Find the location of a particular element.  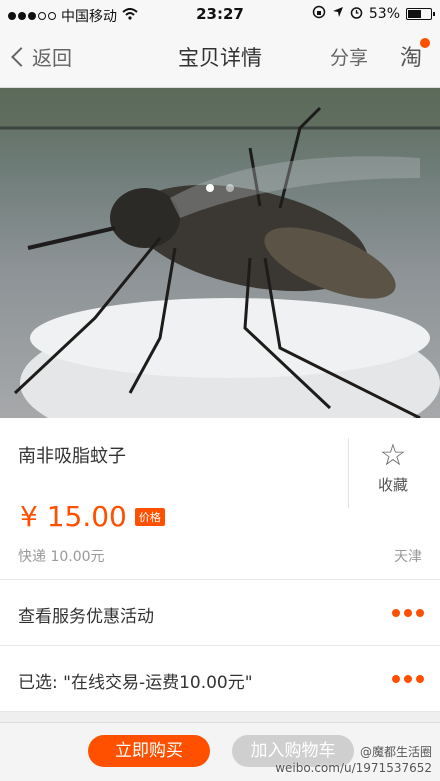

price-row: ¥ 15.00 价格 is located at coordinates (92, 516).